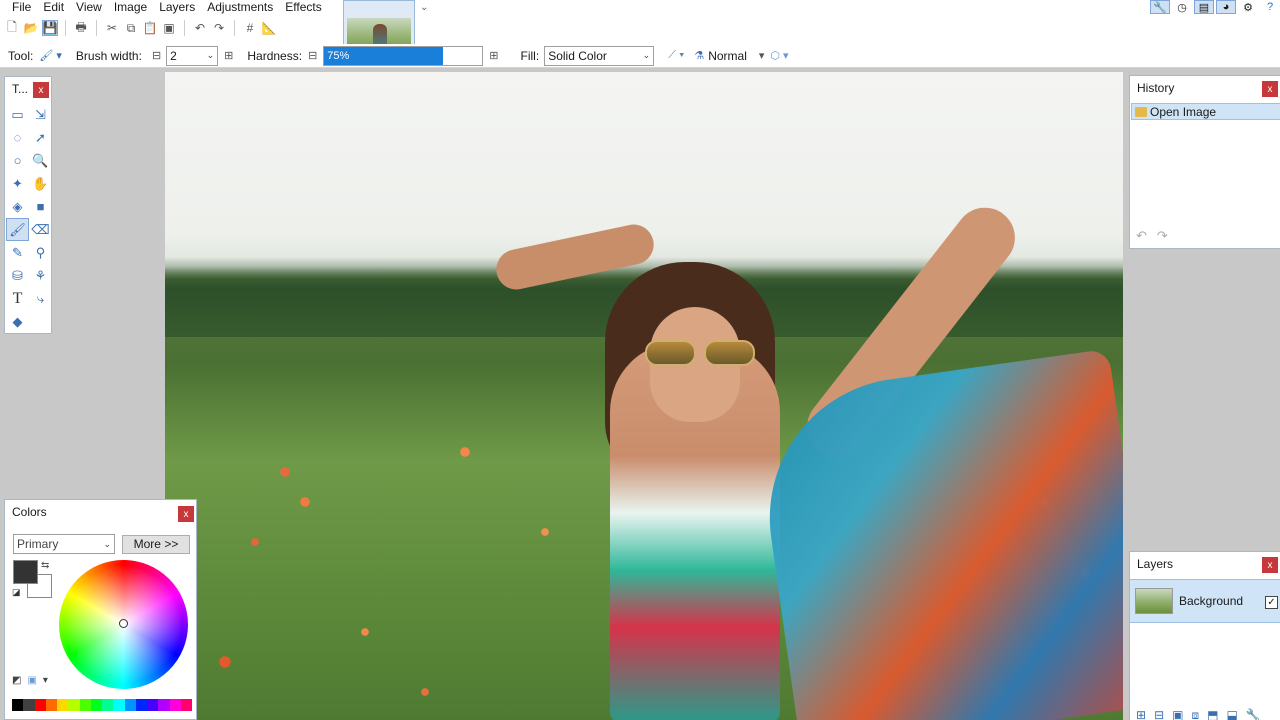  I want to click on history-redo-icon: ↷, so click(1162, 236).